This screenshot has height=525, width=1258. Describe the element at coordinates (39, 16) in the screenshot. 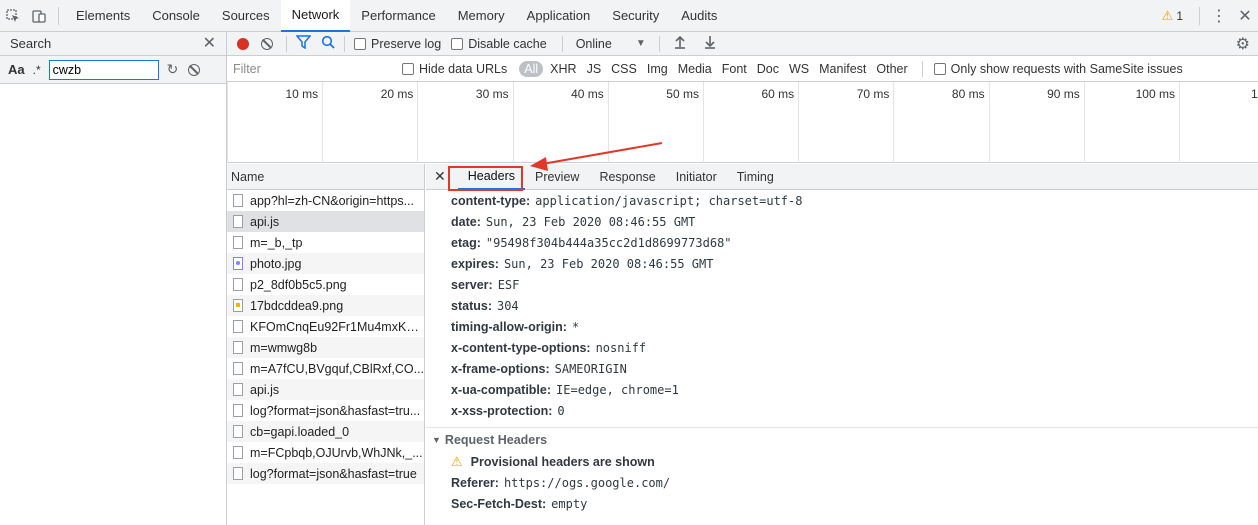

I see `device-toolbar-icon` at that location.